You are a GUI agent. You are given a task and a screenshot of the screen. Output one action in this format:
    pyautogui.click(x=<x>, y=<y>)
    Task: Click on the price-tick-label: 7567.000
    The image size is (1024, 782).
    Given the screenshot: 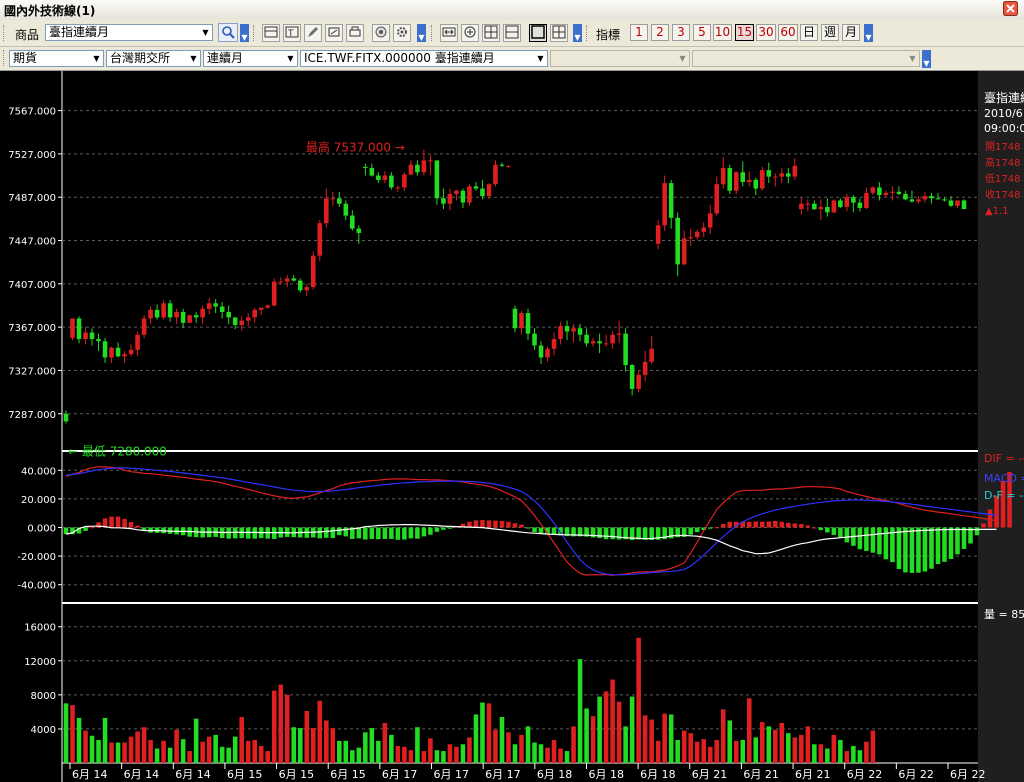 What is the action you would take?
    pyautogui.click(x=32, y=112)
    